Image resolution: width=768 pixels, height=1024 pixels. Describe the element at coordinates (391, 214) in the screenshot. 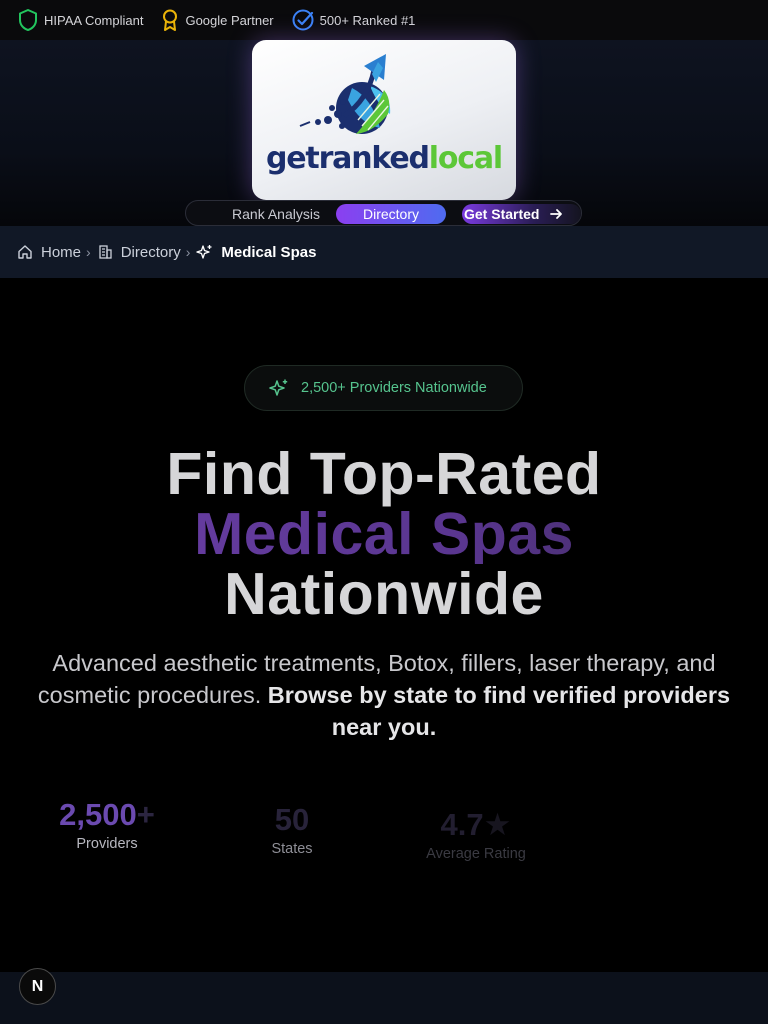

I see `nav-directory: Directory` at that location.